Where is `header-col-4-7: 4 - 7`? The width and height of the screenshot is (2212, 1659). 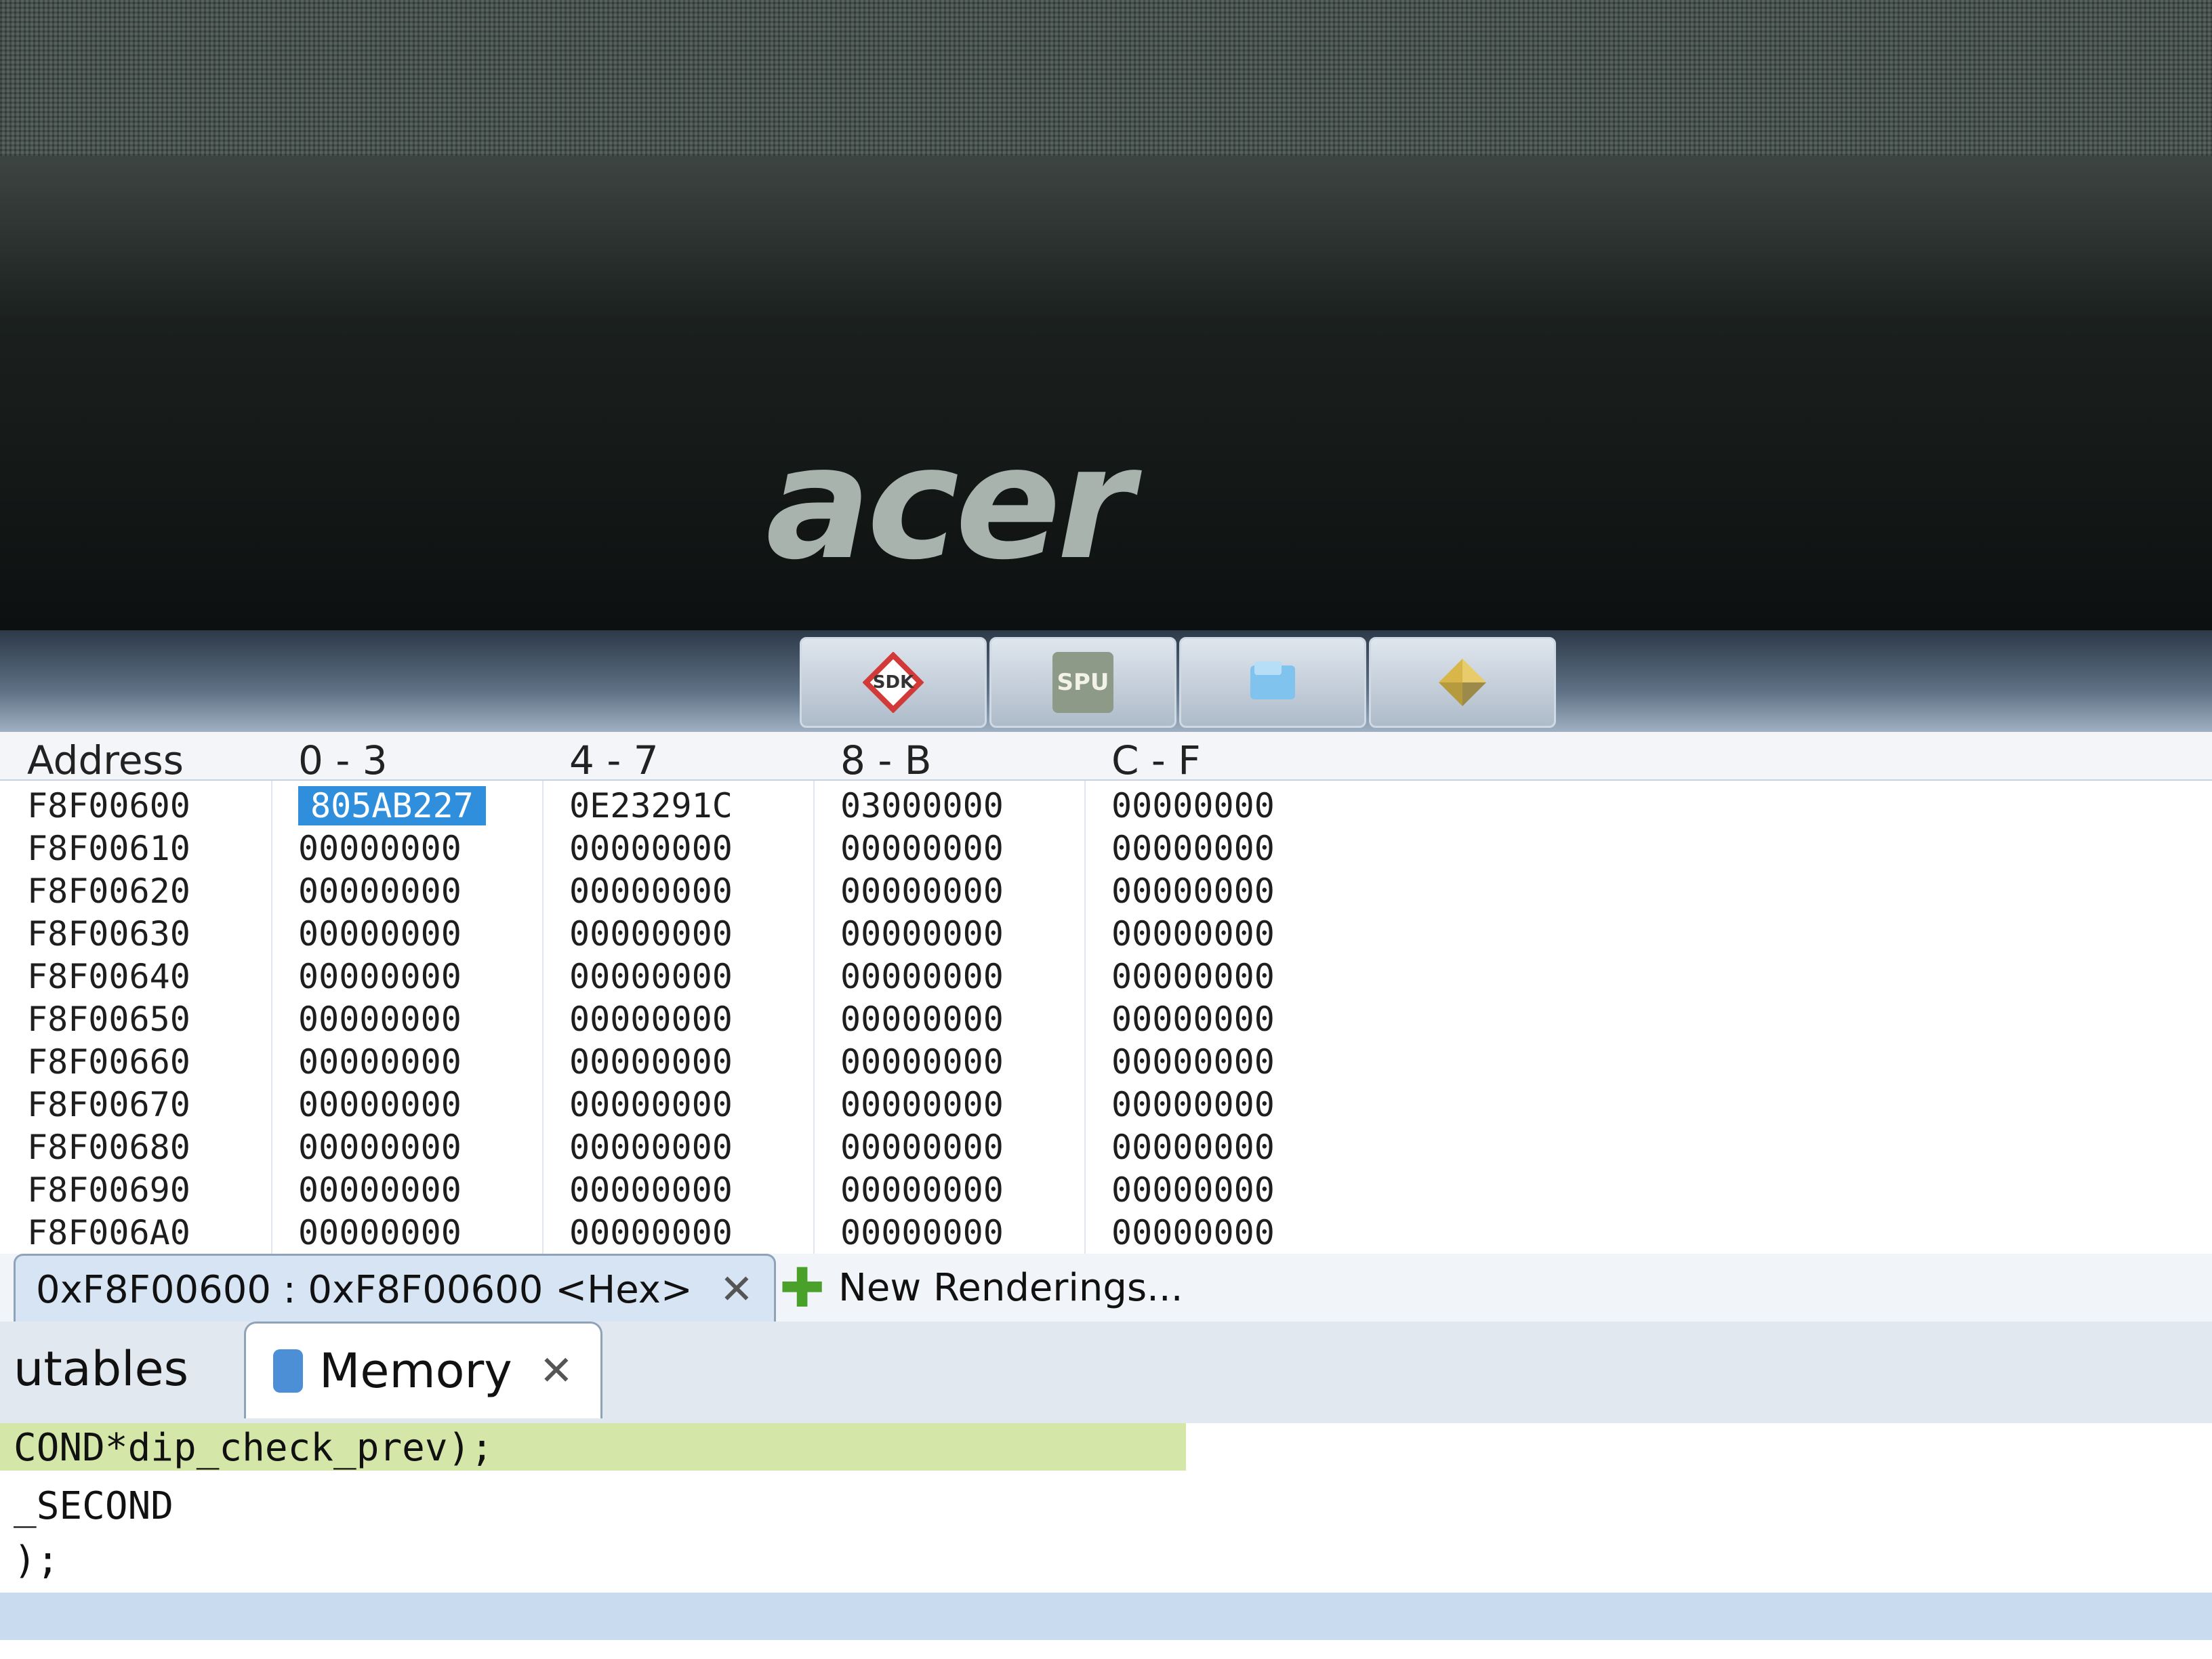 header-col-4-7: 4 - 7 is located at coordinates (614, 760).